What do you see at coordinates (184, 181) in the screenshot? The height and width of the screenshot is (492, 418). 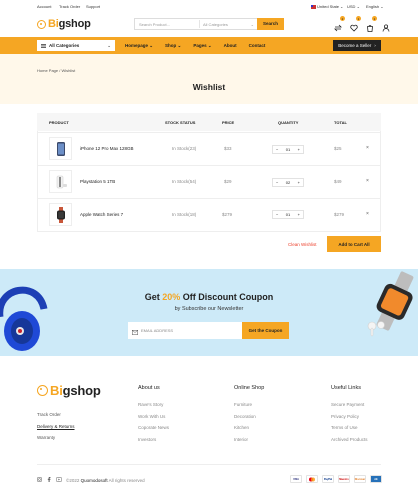 I see `stock-status: In Stock(54)` at bounding box center [184, 181].